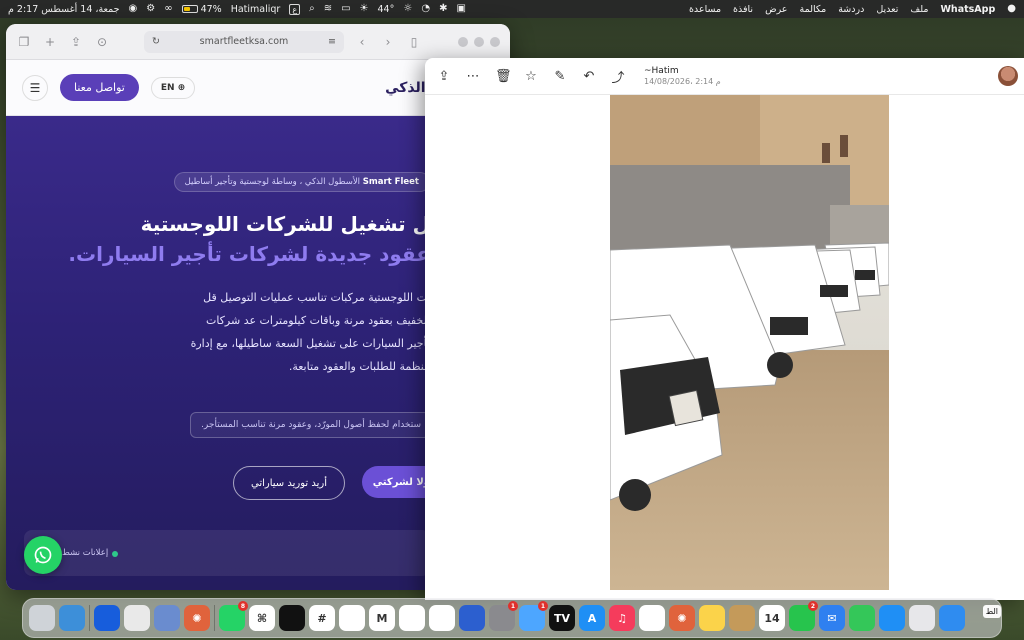 The width and height of the screenshot is (1024, 640). I want to click on breadcrumb-brand: Smart Fleet, so click(391, 182).